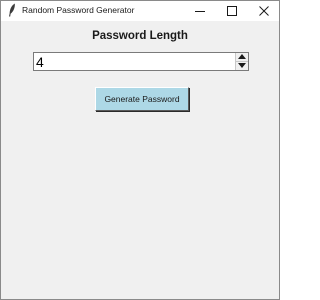 The width and height of the screenshot is (320, 300). Describe the element at coordinates (141, 61) in the screenshot. I see `password-length-spinbox: 4` at that location.